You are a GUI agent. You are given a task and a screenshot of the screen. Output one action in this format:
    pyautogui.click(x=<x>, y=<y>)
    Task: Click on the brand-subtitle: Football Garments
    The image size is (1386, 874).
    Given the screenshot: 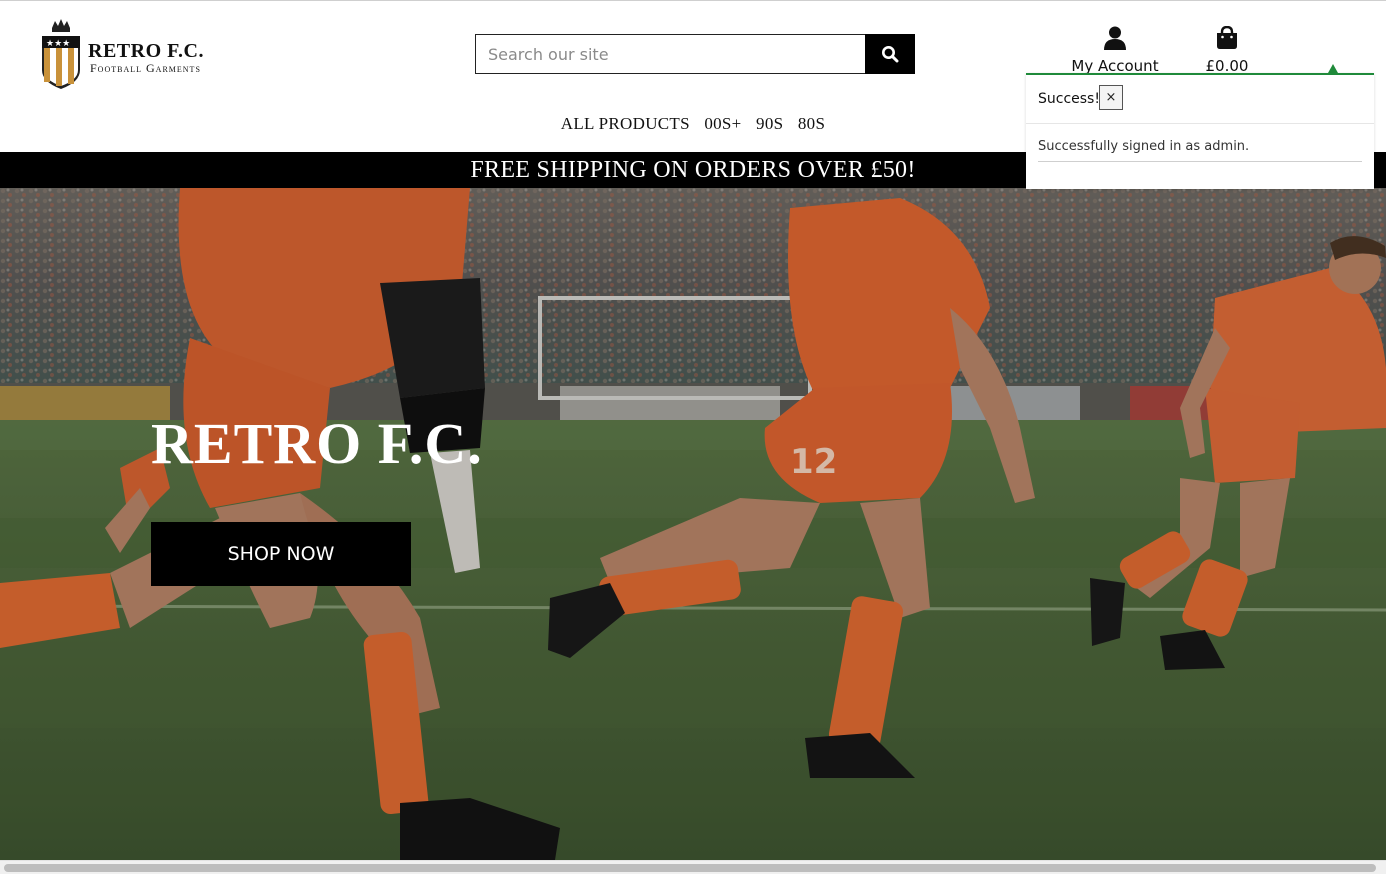 What is the action you would take?
    pyautogui.click(x=145, y=68)
    